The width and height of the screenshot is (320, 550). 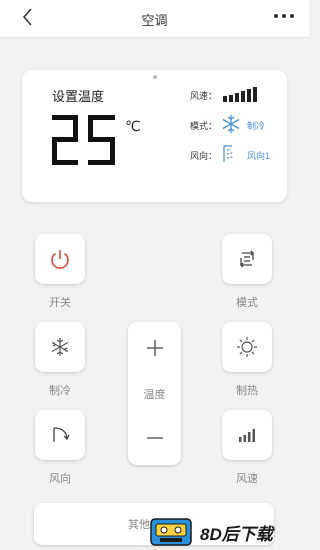 I want to click on header-bar: 空调, so click(x=154, y=19).